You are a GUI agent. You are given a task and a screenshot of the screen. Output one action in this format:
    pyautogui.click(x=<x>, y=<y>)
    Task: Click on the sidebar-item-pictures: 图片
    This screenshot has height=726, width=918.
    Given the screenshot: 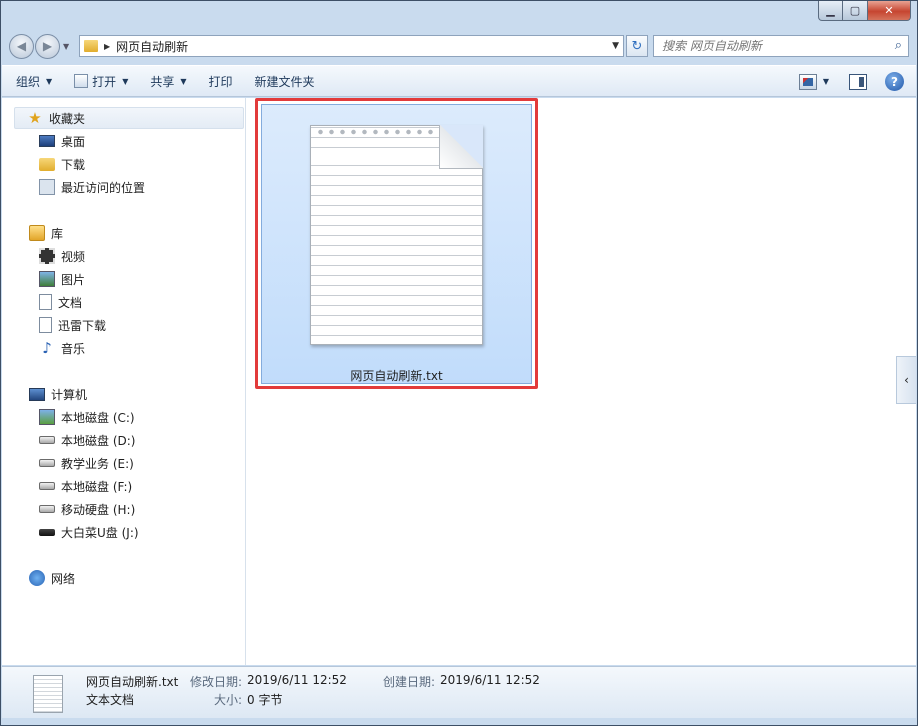 What is the action you would take?
    pyautogui.click(x=62, y=279)
    